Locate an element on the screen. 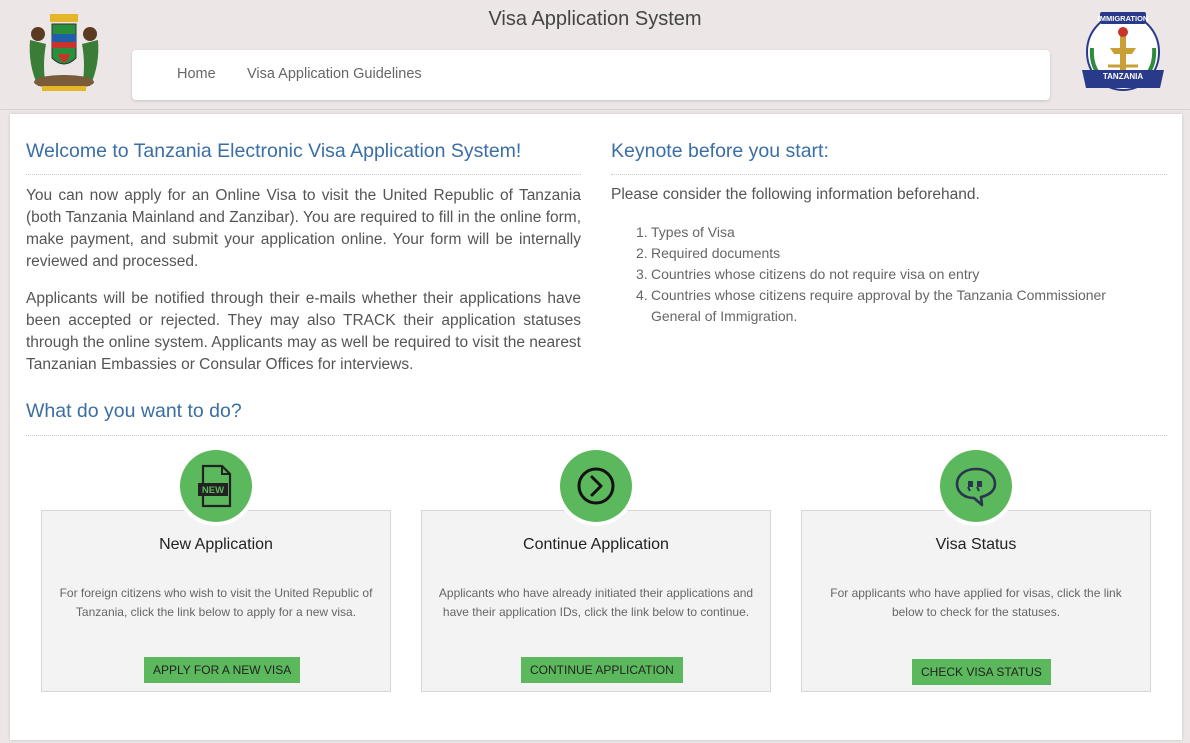 The image size is (1190, 743). site-title: Visa Application System is located at coordinates (595, 19).